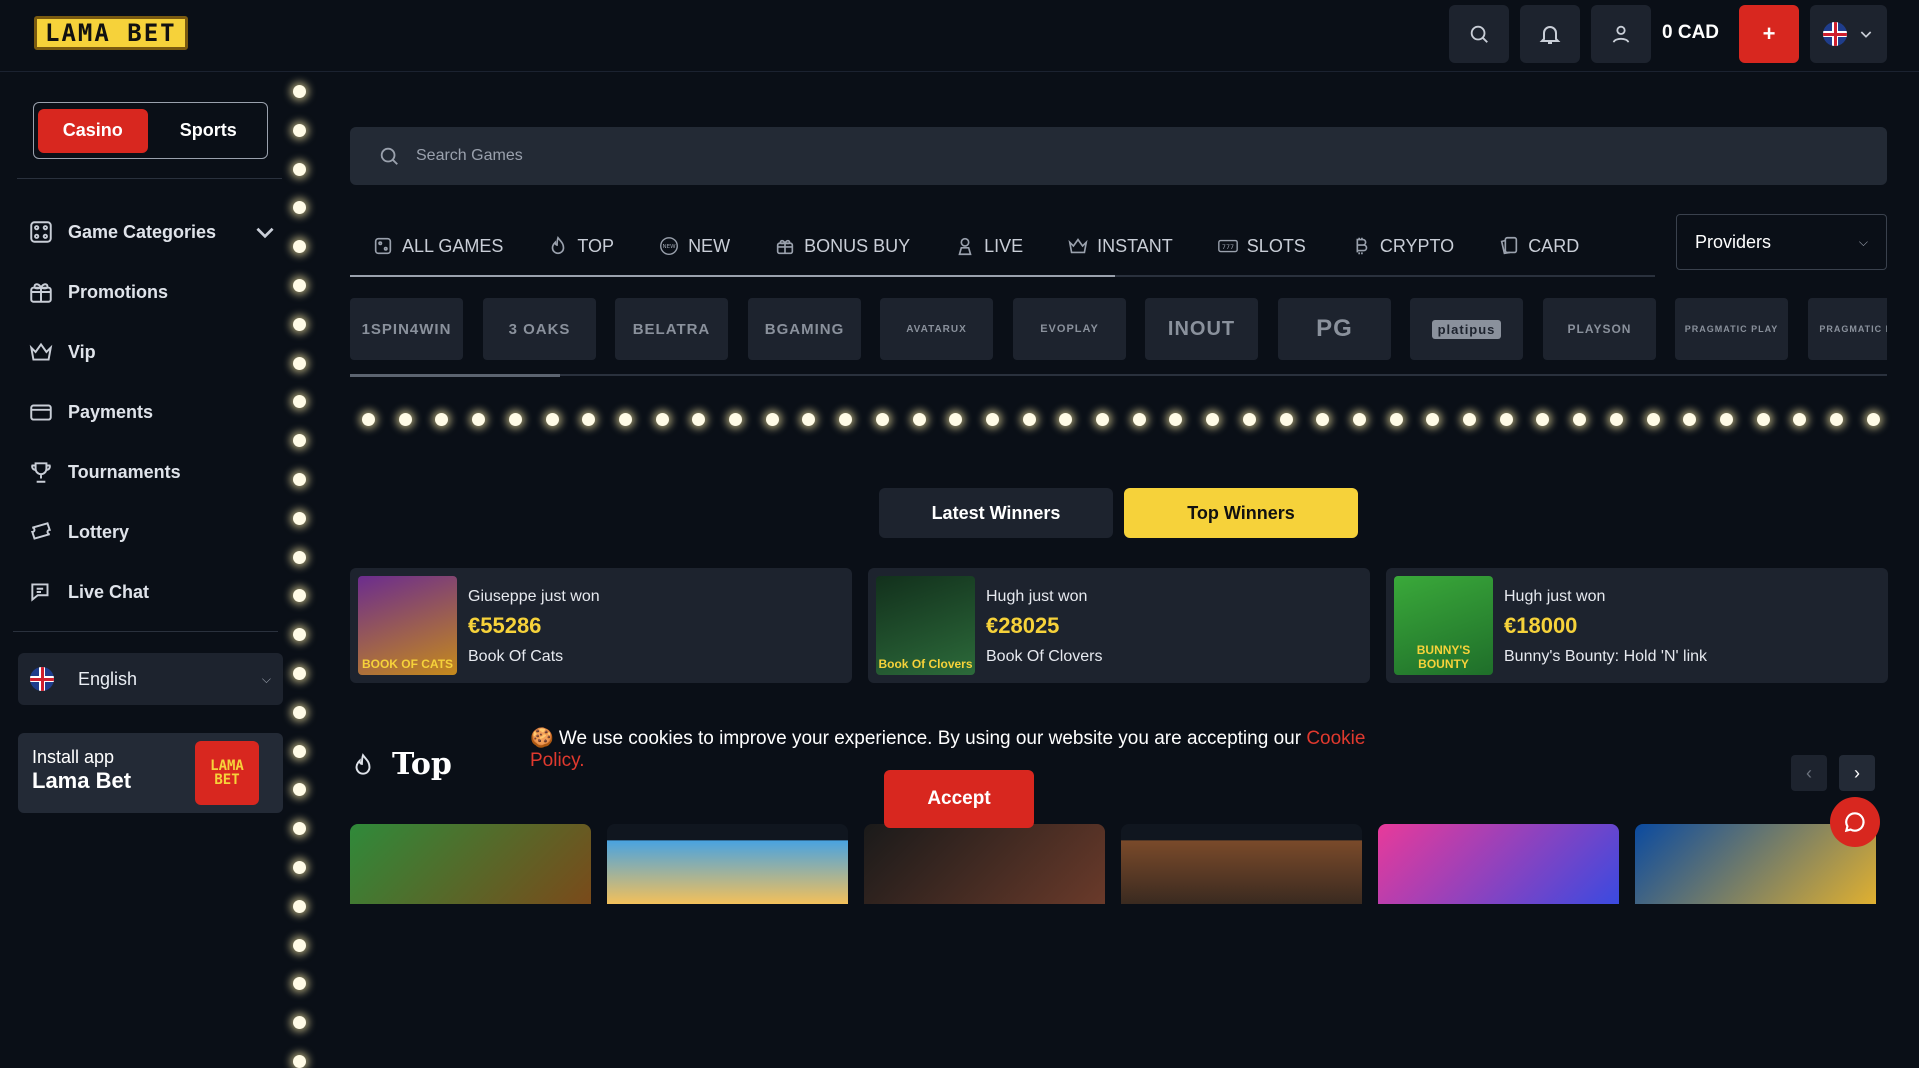 The image size is (1919, 1068). I want to click on sports-tab: Sports, so click(209, 131).